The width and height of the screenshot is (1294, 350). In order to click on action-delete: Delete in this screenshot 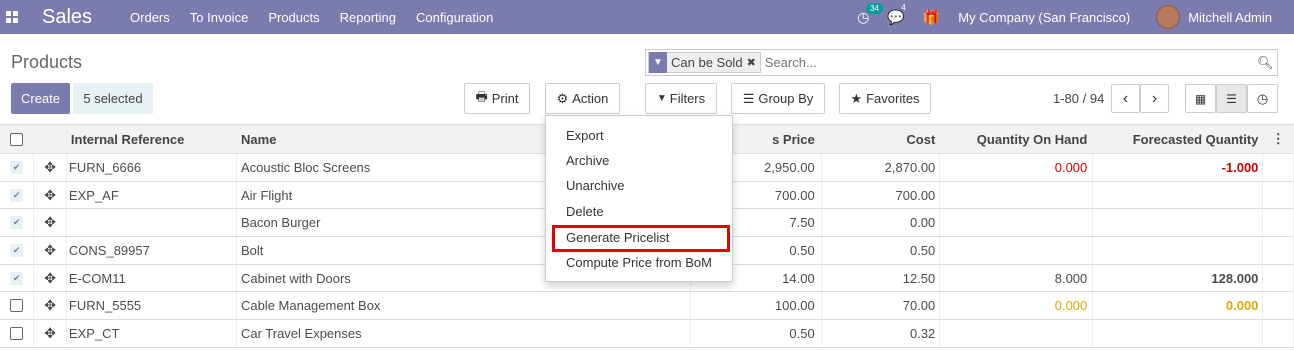, I will do `click(585, 211)`.